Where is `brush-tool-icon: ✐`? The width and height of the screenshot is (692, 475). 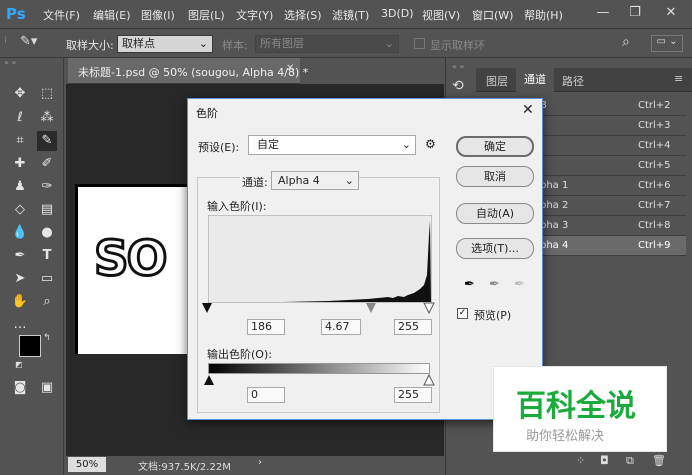
brush-tool-icon: ✐ is located at coordinates (47, 164).